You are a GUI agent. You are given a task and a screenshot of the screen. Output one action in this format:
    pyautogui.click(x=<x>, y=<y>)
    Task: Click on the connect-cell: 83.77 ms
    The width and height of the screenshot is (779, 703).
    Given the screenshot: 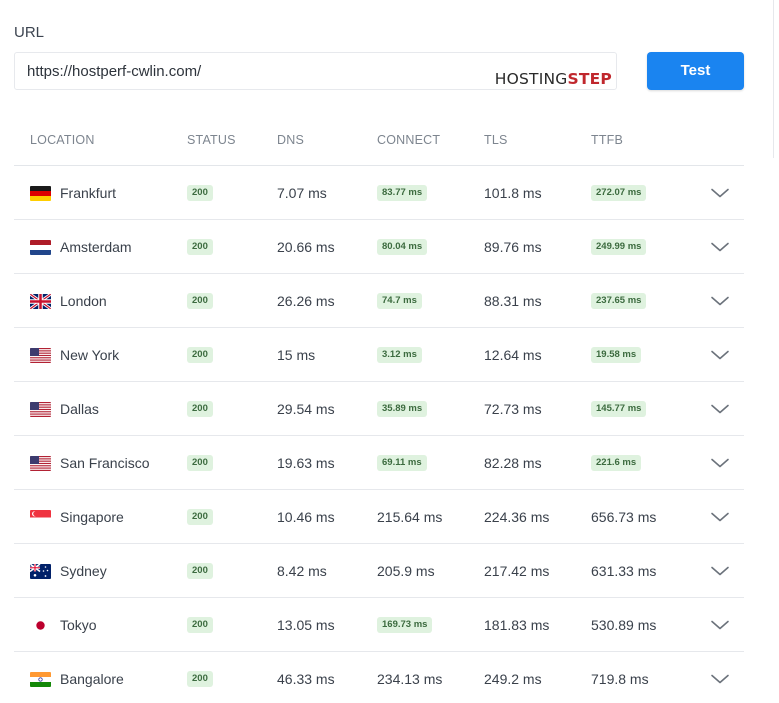 What is the action you would take?
    pyautogui.click(x=402, y=193)
    